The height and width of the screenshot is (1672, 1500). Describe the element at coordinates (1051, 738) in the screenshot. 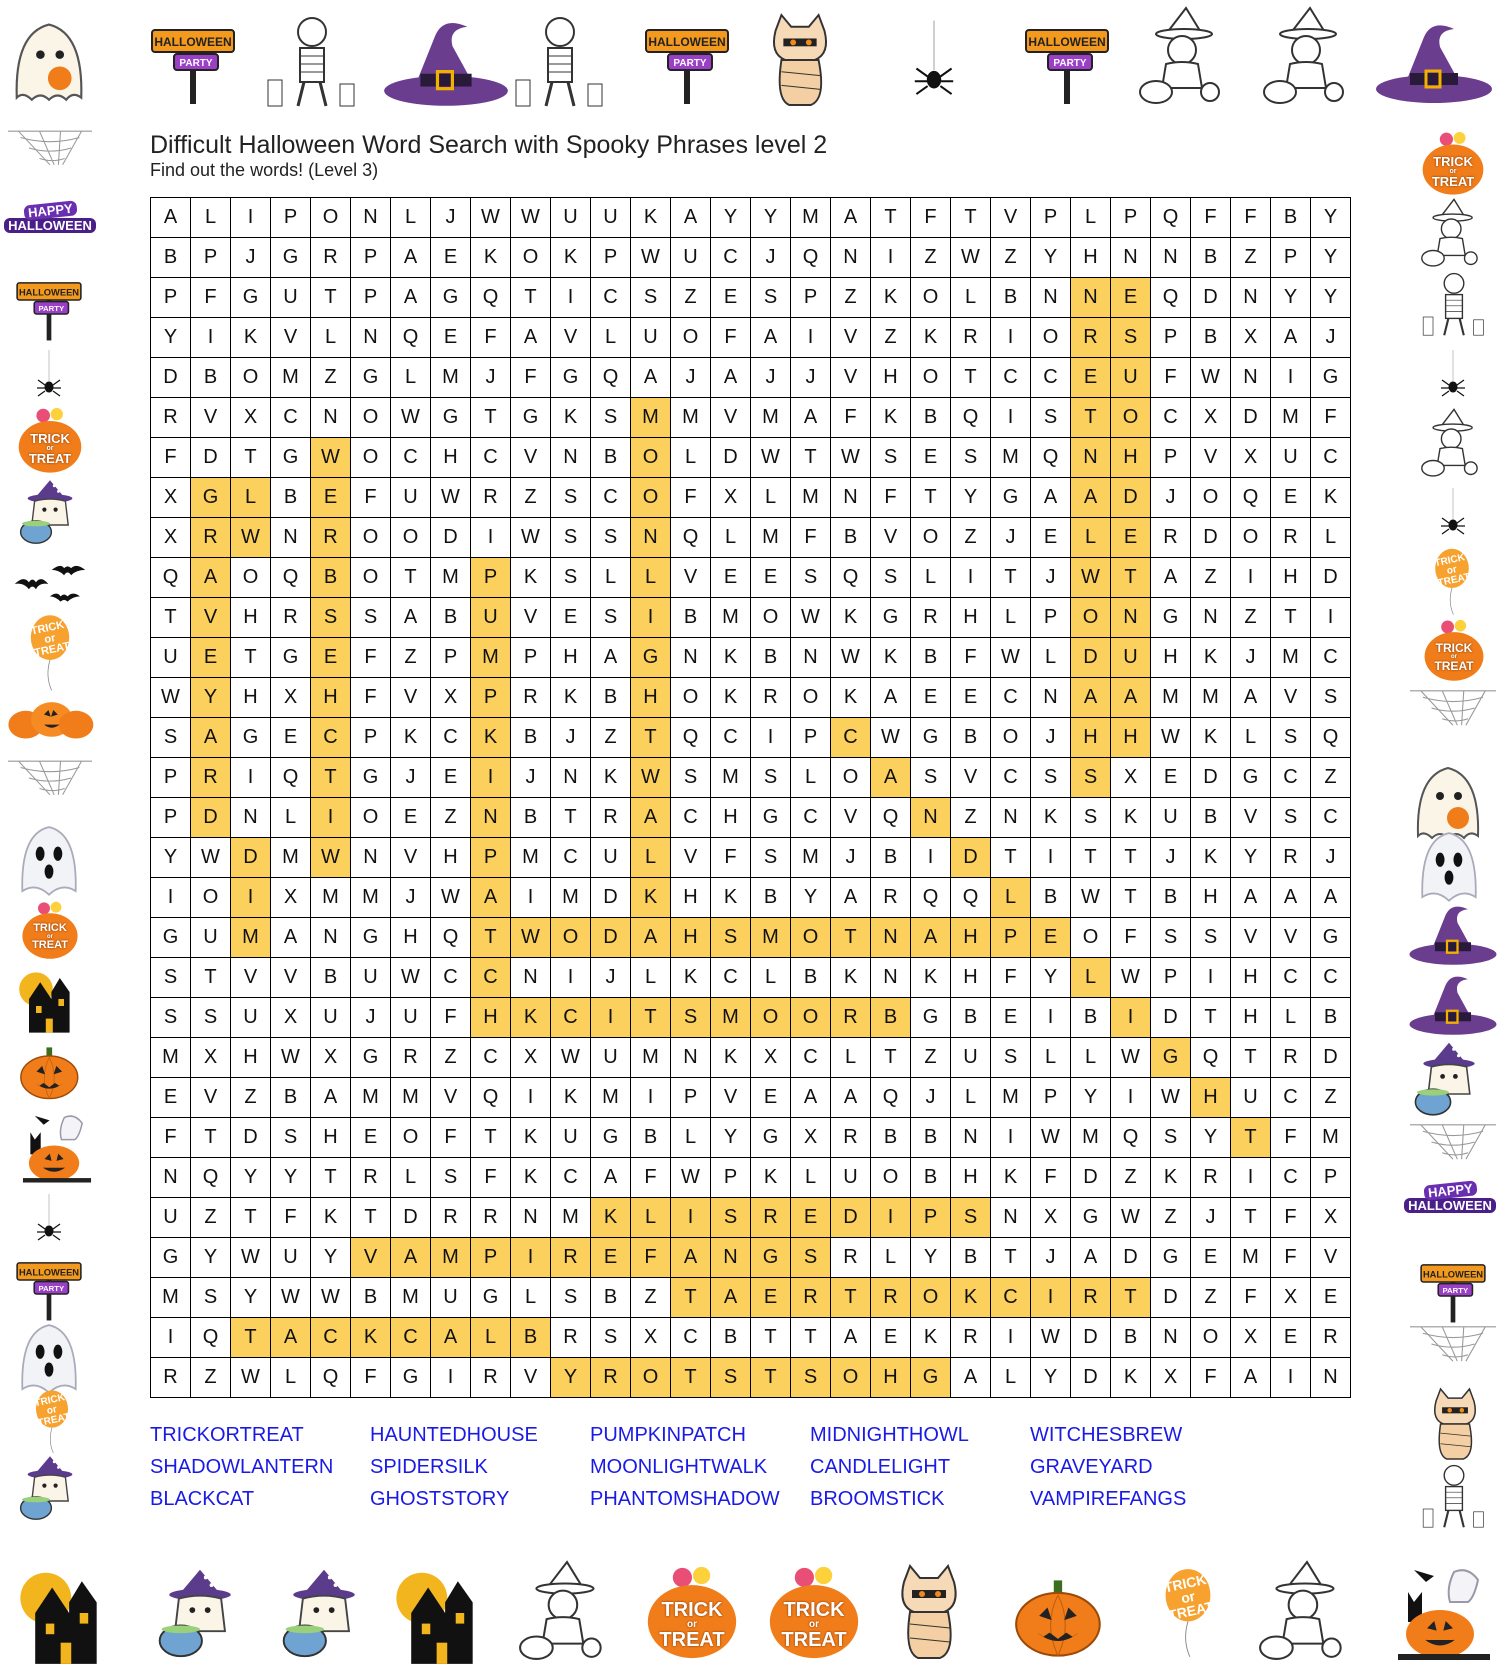

I see `grid-cell: J` at that location.